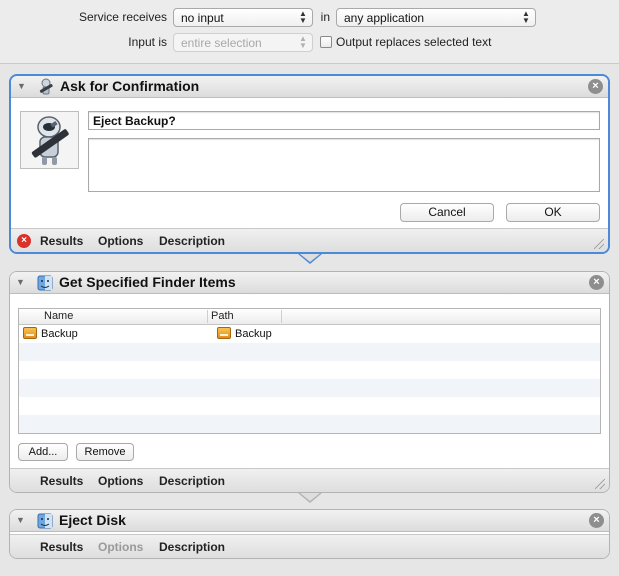 This screenshot has width=619, height=576. Describe the element at coordinates (309, 521) in the screenshot. I see `action-title-bar: ▼ Eject Disk ×` at that location.